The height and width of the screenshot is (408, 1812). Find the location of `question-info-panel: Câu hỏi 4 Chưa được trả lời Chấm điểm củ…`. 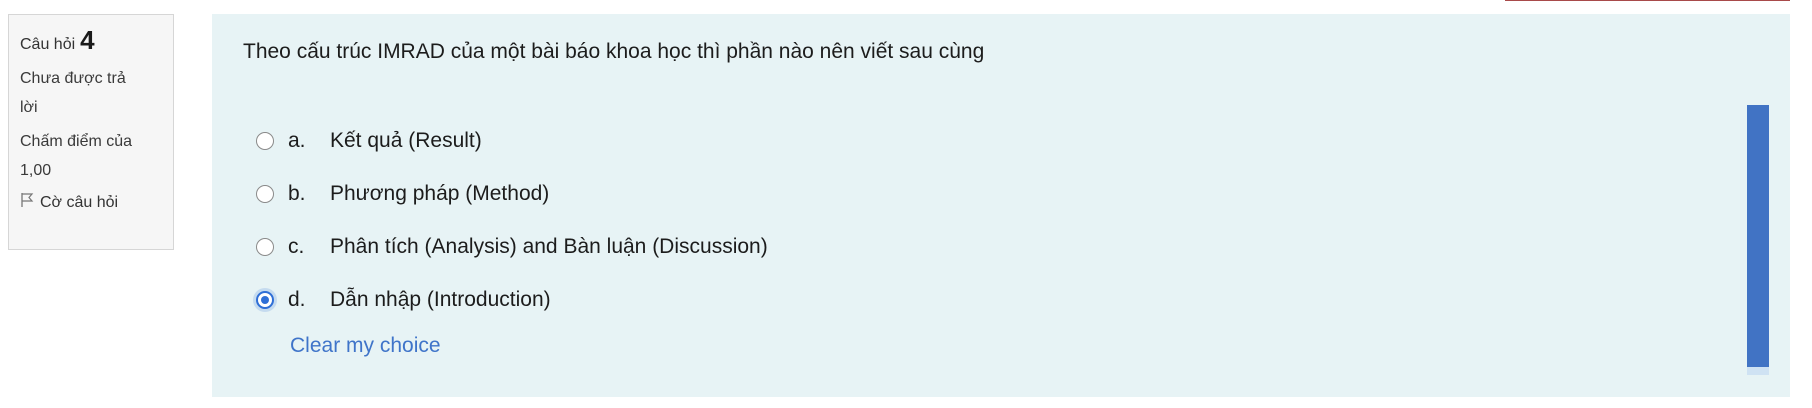

question-info-panel: Câu hỏi 4 Chưa được trả lời Chấm điểm củ… is located at coordinates (91, 132).